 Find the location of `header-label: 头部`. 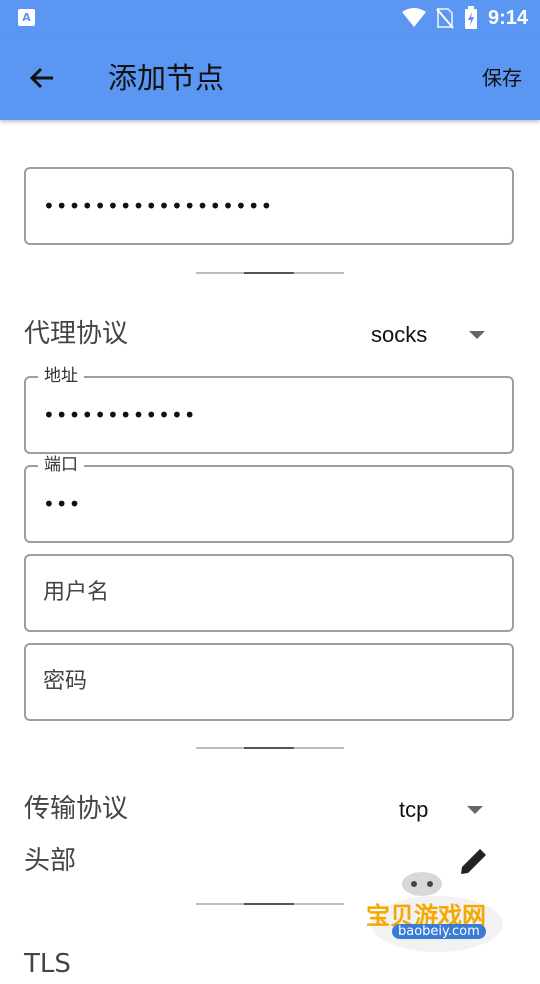

header-label: 头部 is located at coordinates (50, 861).